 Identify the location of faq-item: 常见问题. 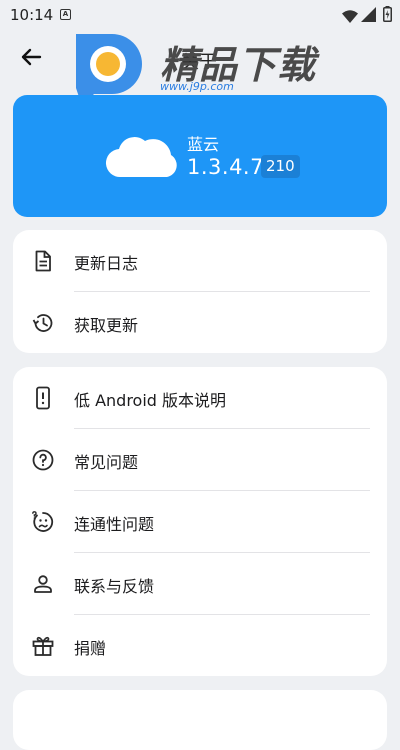
(200, 460).